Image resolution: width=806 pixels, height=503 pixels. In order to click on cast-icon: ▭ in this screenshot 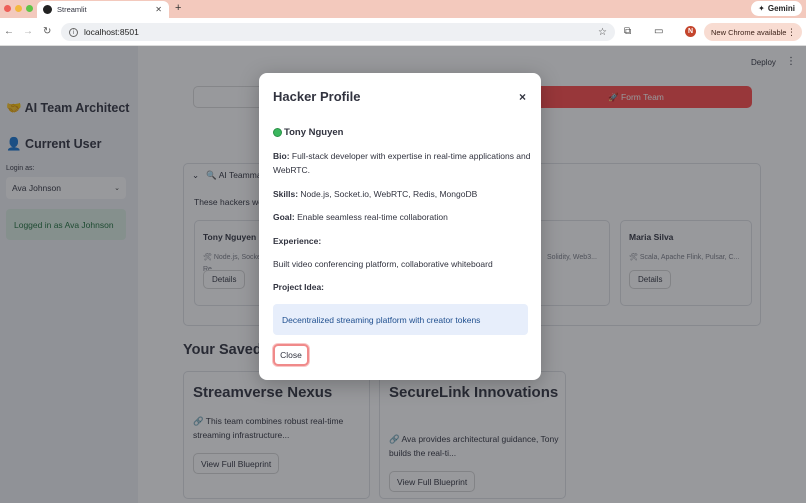, I will do `click(658, 31)`.